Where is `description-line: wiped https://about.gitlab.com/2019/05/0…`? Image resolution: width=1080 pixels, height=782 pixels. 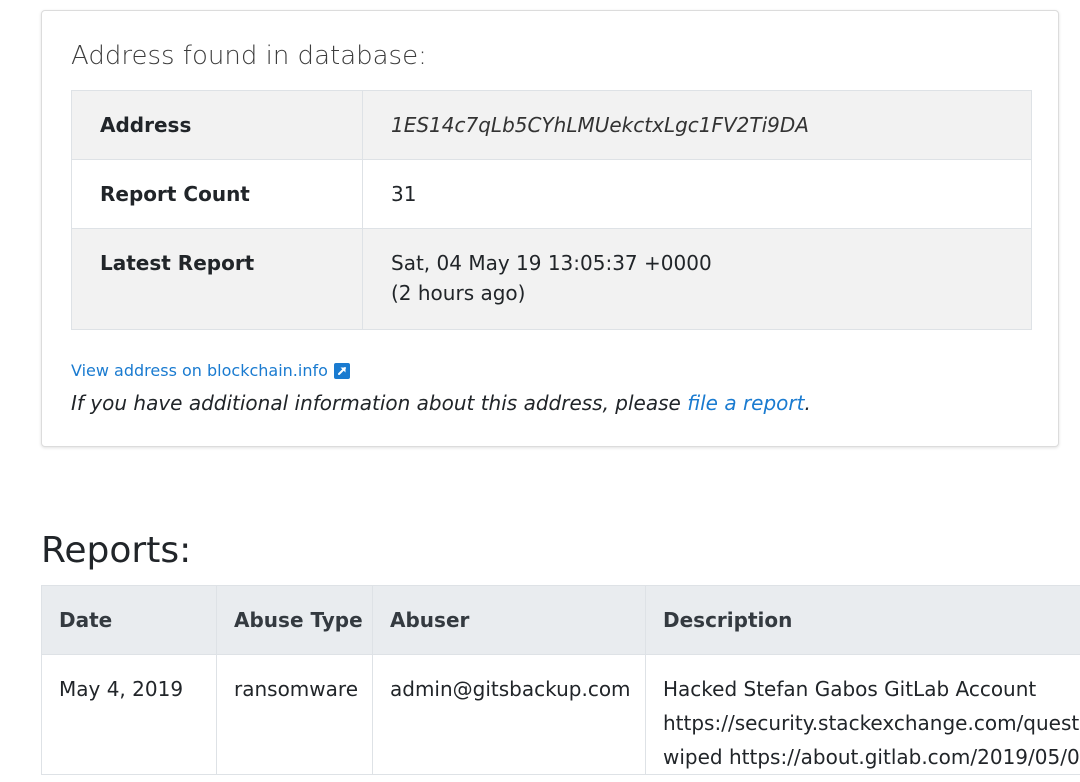 description-line: wiped https://about.gitlab.com/2019/05/0… is located at coordinates (871, 757).